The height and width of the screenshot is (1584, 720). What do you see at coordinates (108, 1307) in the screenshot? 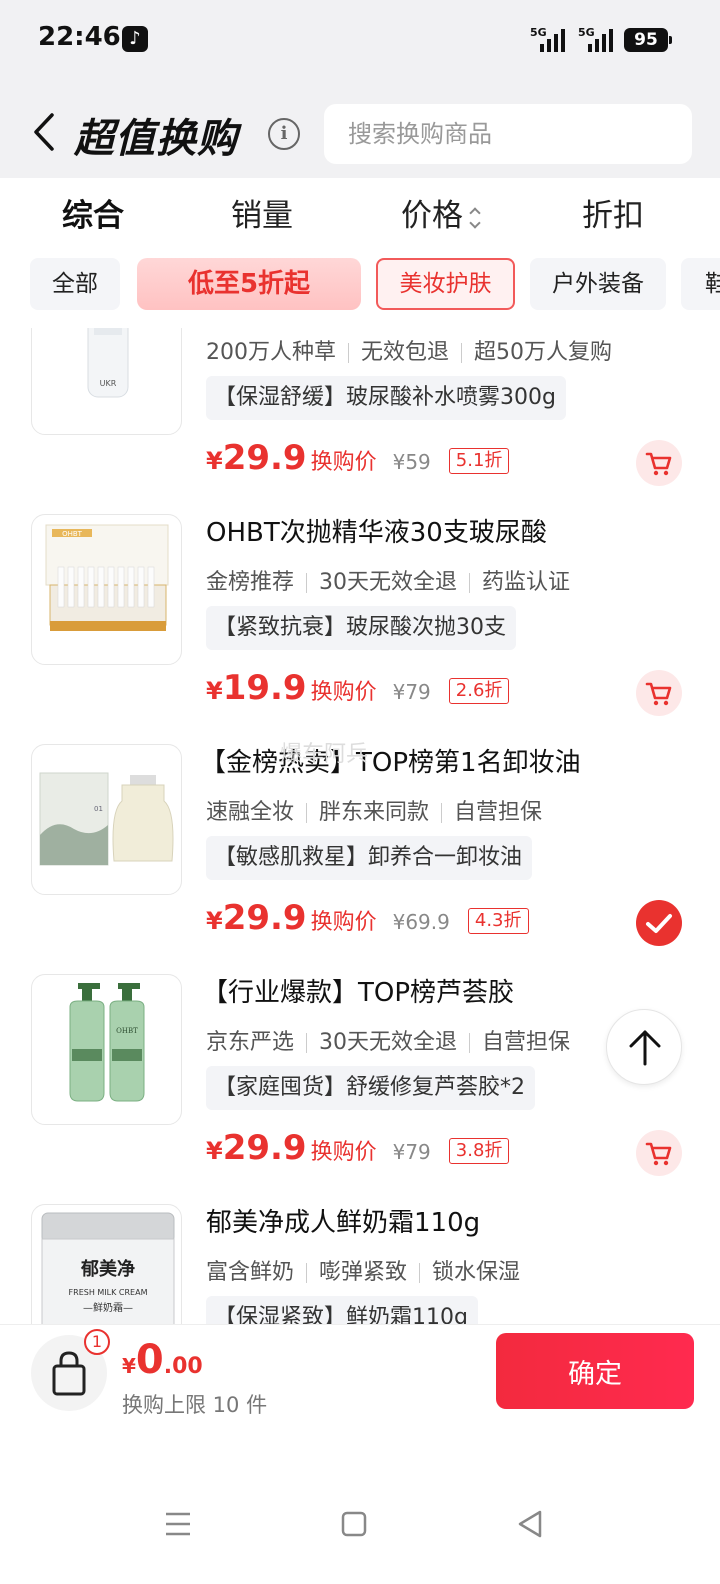
I see `product-image-text-3: —鲜奶霜—` at bounding box center [108, 1307].